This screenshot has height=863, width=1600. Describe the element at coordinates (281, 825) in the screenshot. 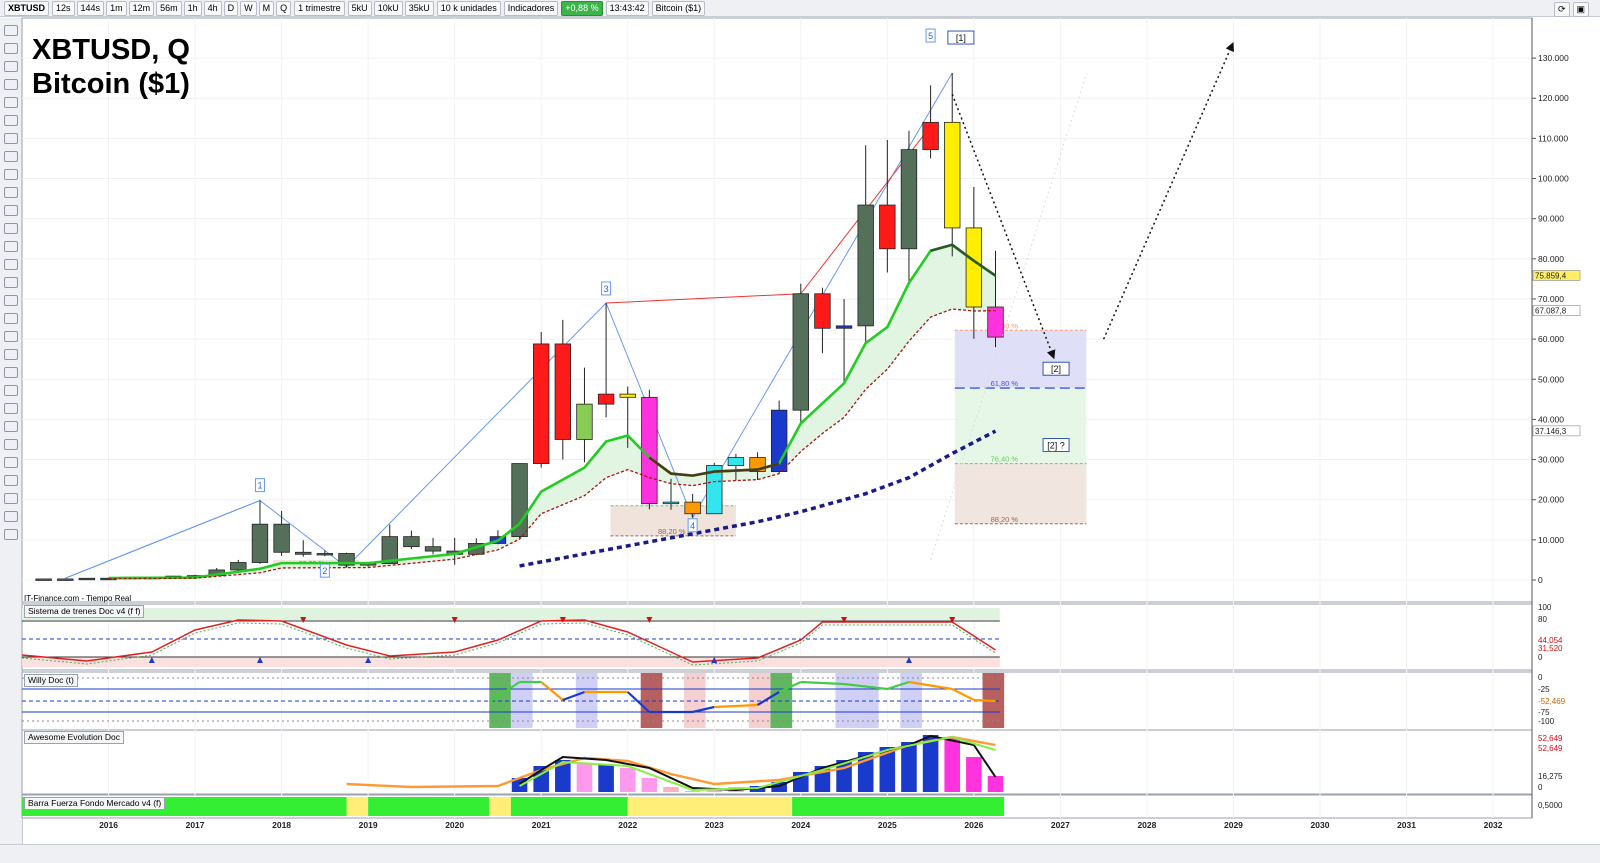

I see `x-tick-label: 2018` at that location.